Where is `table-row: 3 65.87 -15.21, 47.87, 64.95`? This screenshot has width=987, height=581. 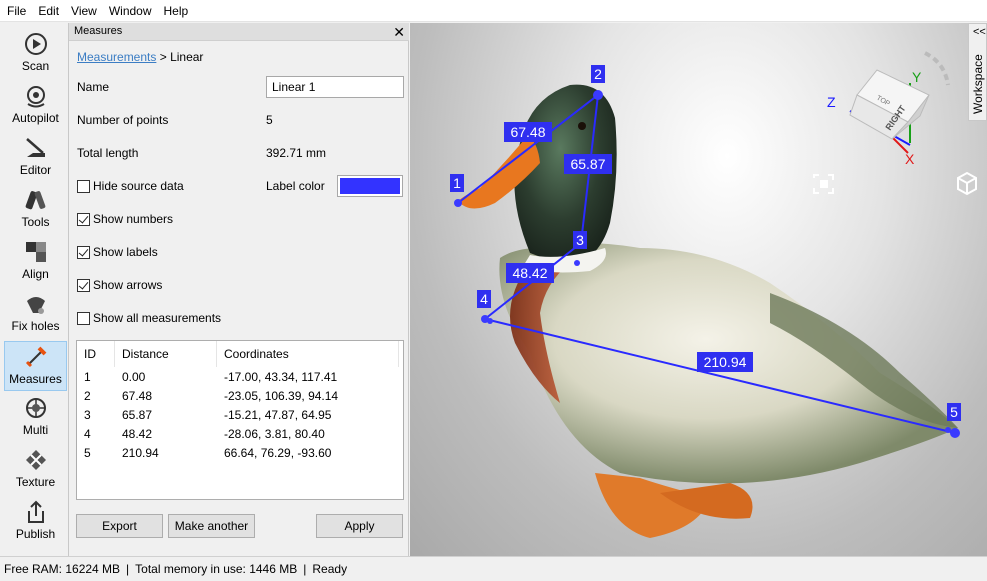
table-row: 3 65.87 -15.21, 47.87, 64.95 is located at coordinates (237, 415).